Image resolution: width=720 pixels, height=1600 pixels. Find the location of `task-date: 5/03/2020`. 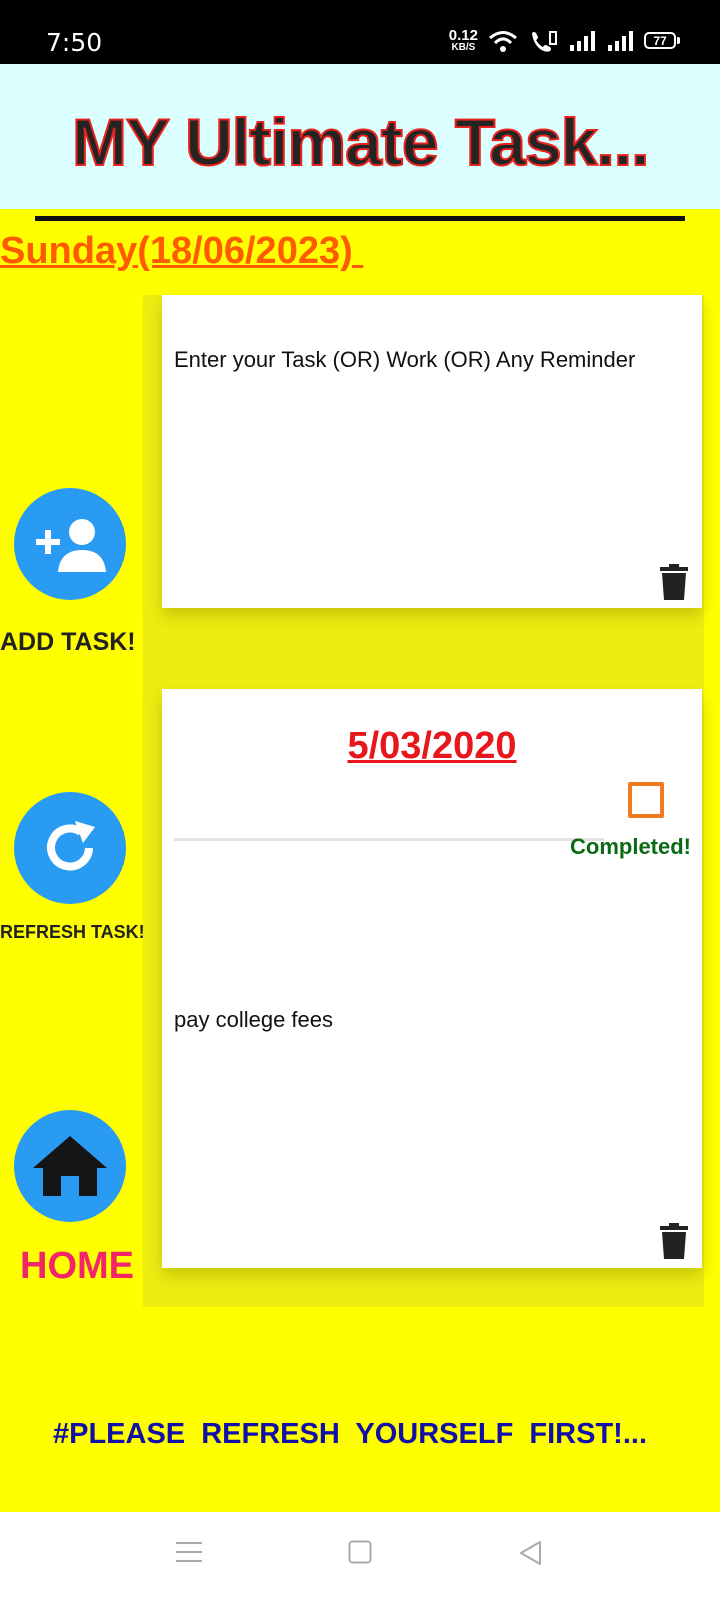

task-date: 5/03/2020 is located at coordinates (432, 746).